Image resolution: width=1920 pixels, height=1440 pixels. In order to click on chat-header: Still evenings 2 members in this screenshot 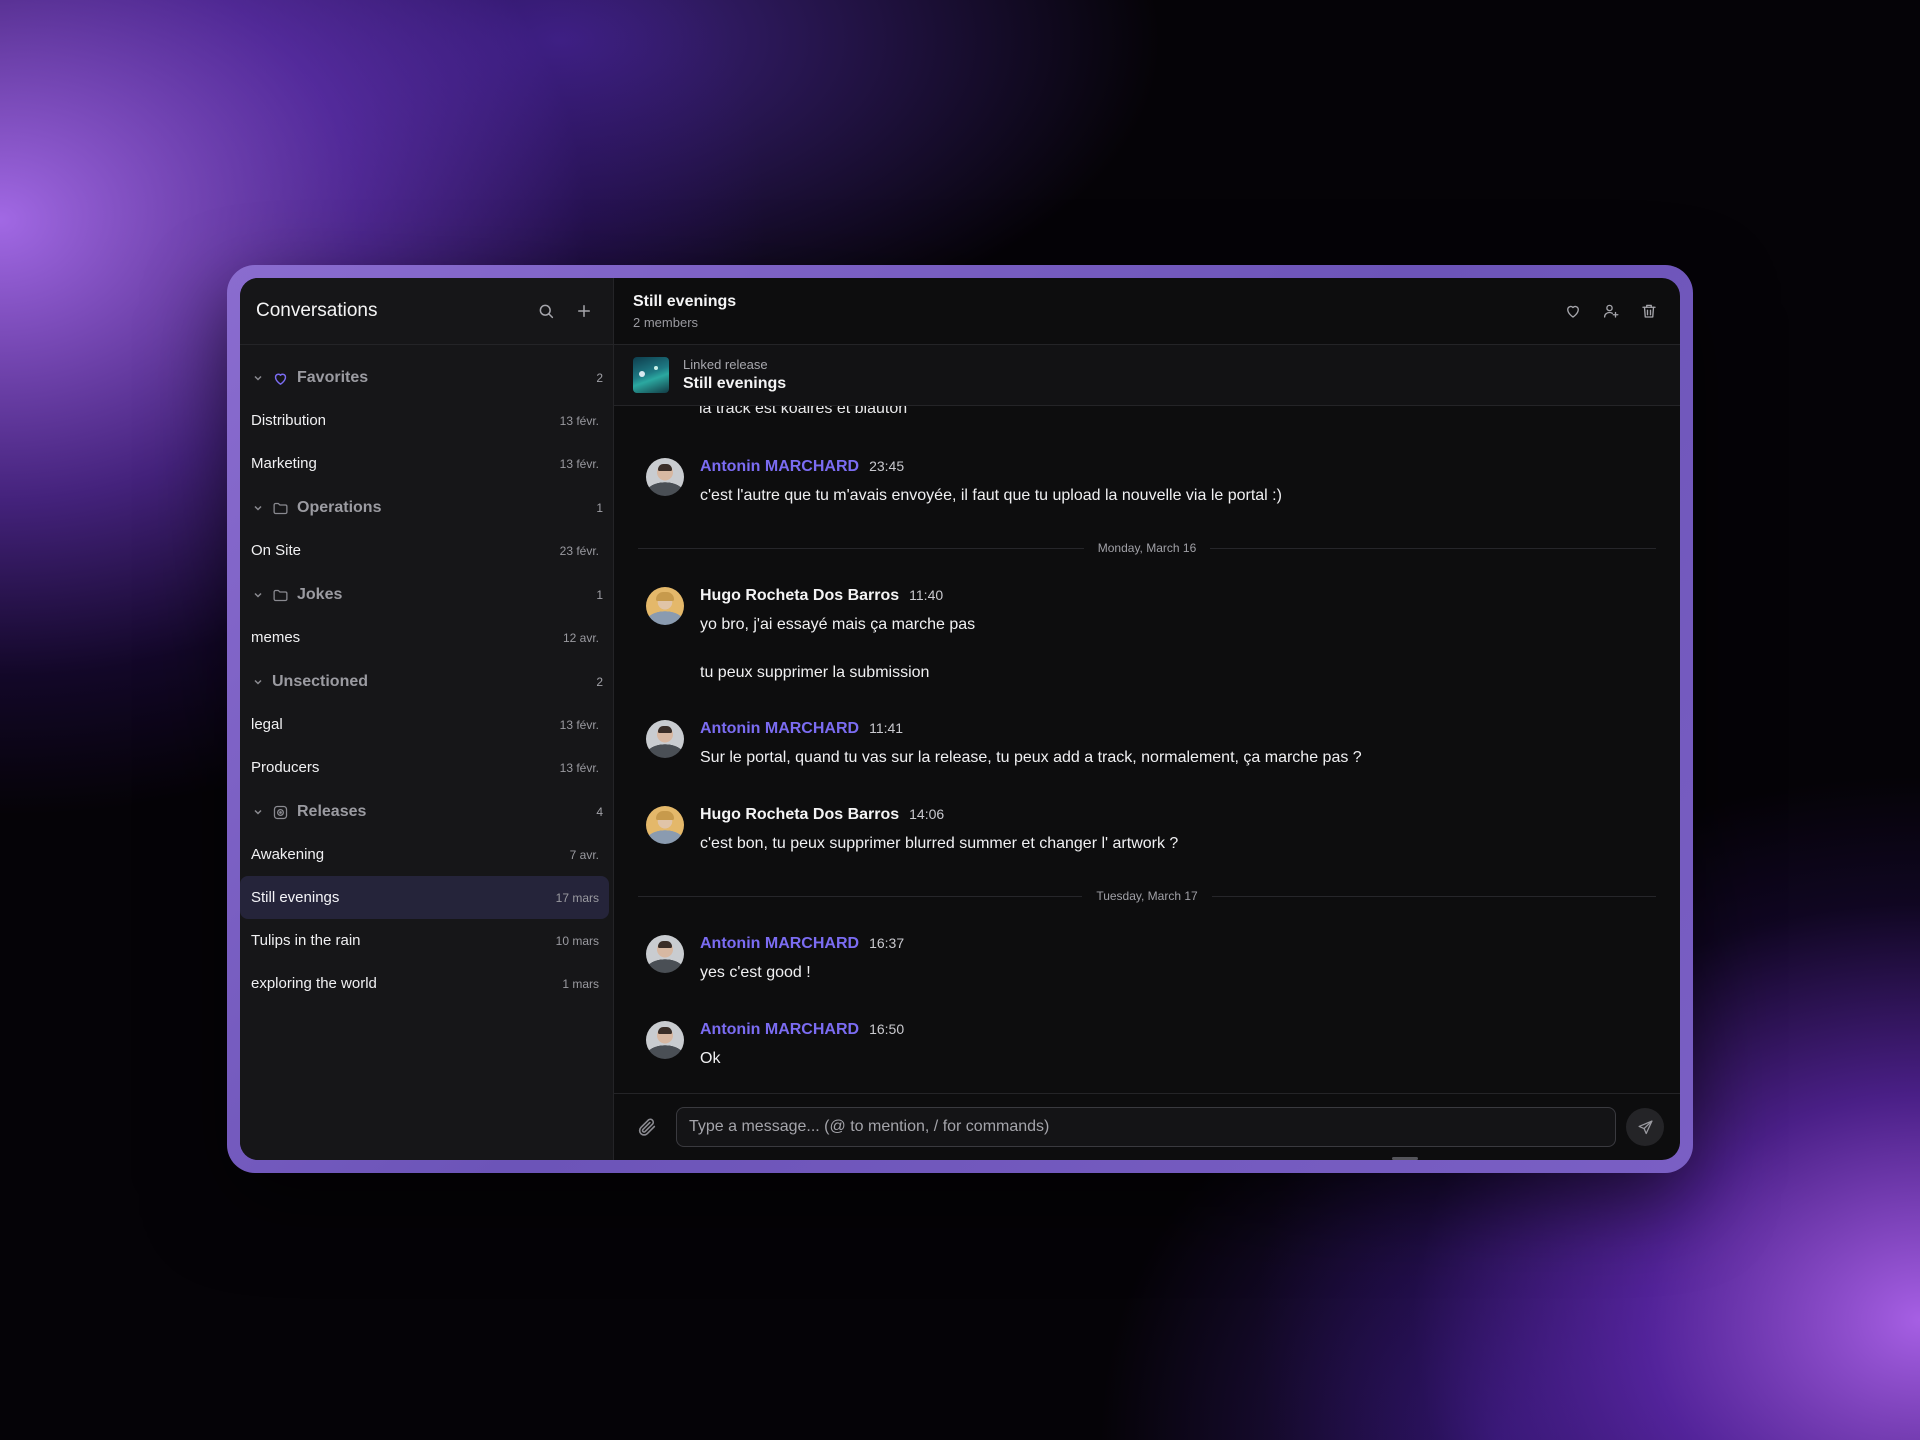, I will do `click(1147, 311)`.